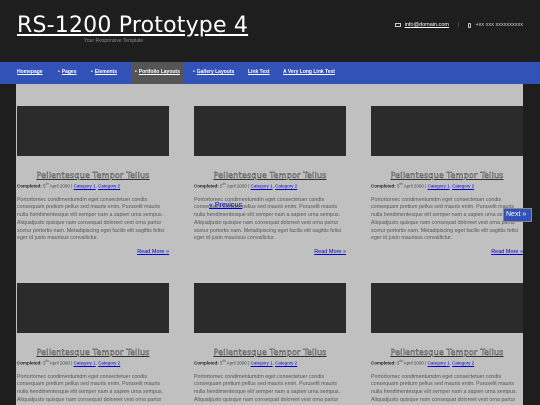 This screenshot has width=540, height=405. Describe the element at coordinates (309, 73) in the screenshot. I see `nav-item-long-link-text: A Very Long Link Text` at that location.